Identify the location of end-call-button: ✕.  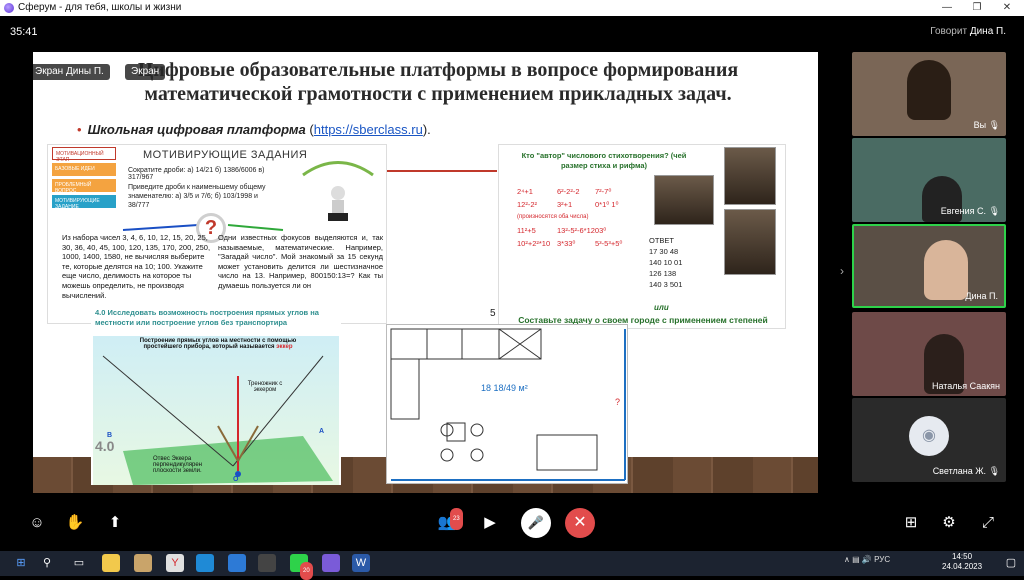
(580, 523).